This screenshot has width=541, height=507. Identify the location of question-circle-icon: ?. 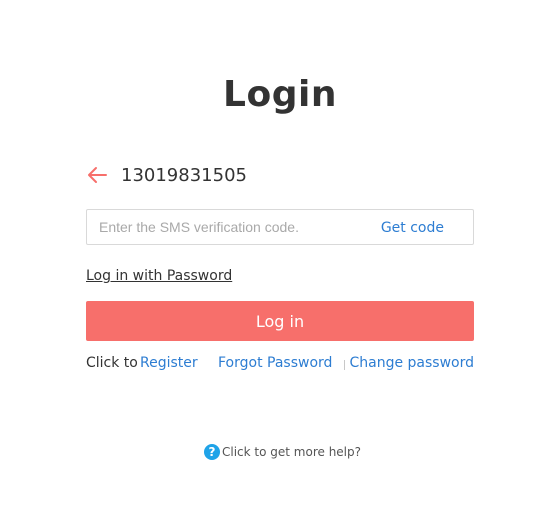
(212, 451).